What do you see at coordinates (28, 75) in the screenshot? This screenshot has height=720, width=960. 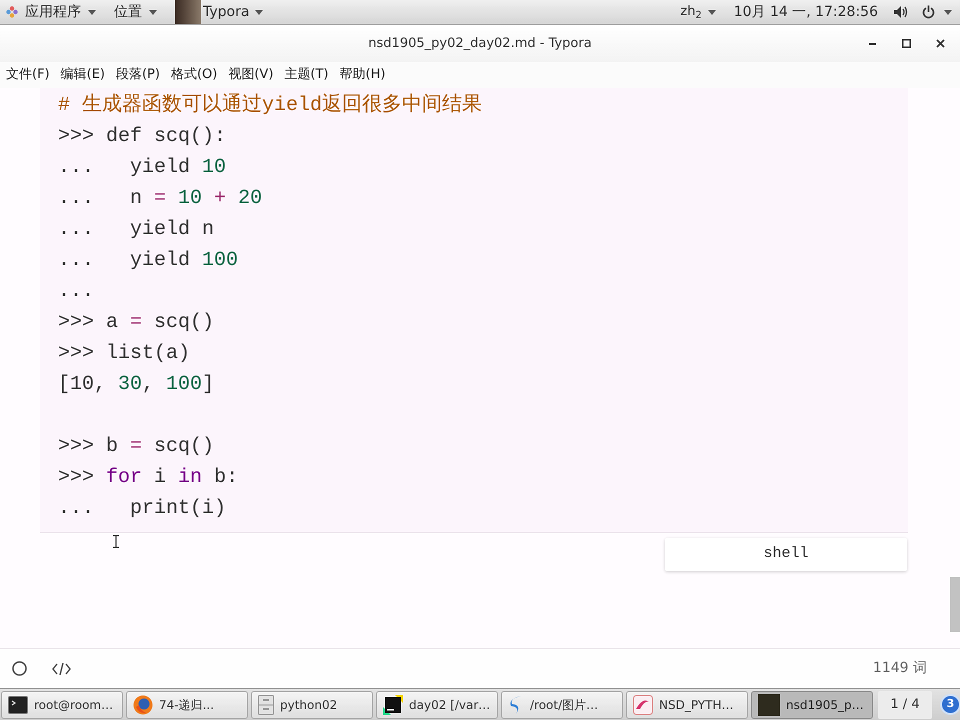 I see `menu-item: 文件(F)` at bounding box center [28, 75].